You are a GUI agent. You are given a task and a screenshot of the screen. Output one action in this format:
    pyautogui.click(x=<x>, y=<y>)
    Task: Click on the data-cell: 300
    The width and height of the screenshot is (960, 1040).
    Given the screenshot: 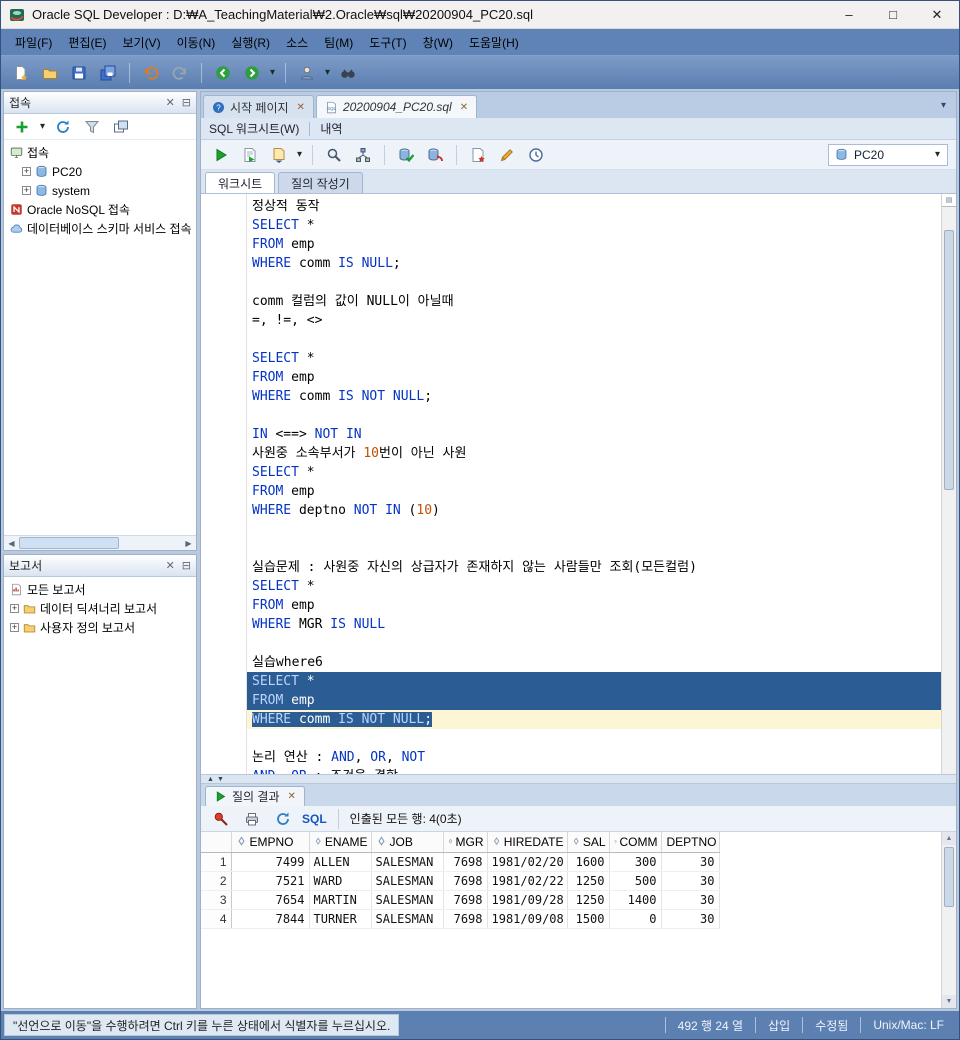 What is the action you would take?
    pyautogui.click(x=635, y=862)
    